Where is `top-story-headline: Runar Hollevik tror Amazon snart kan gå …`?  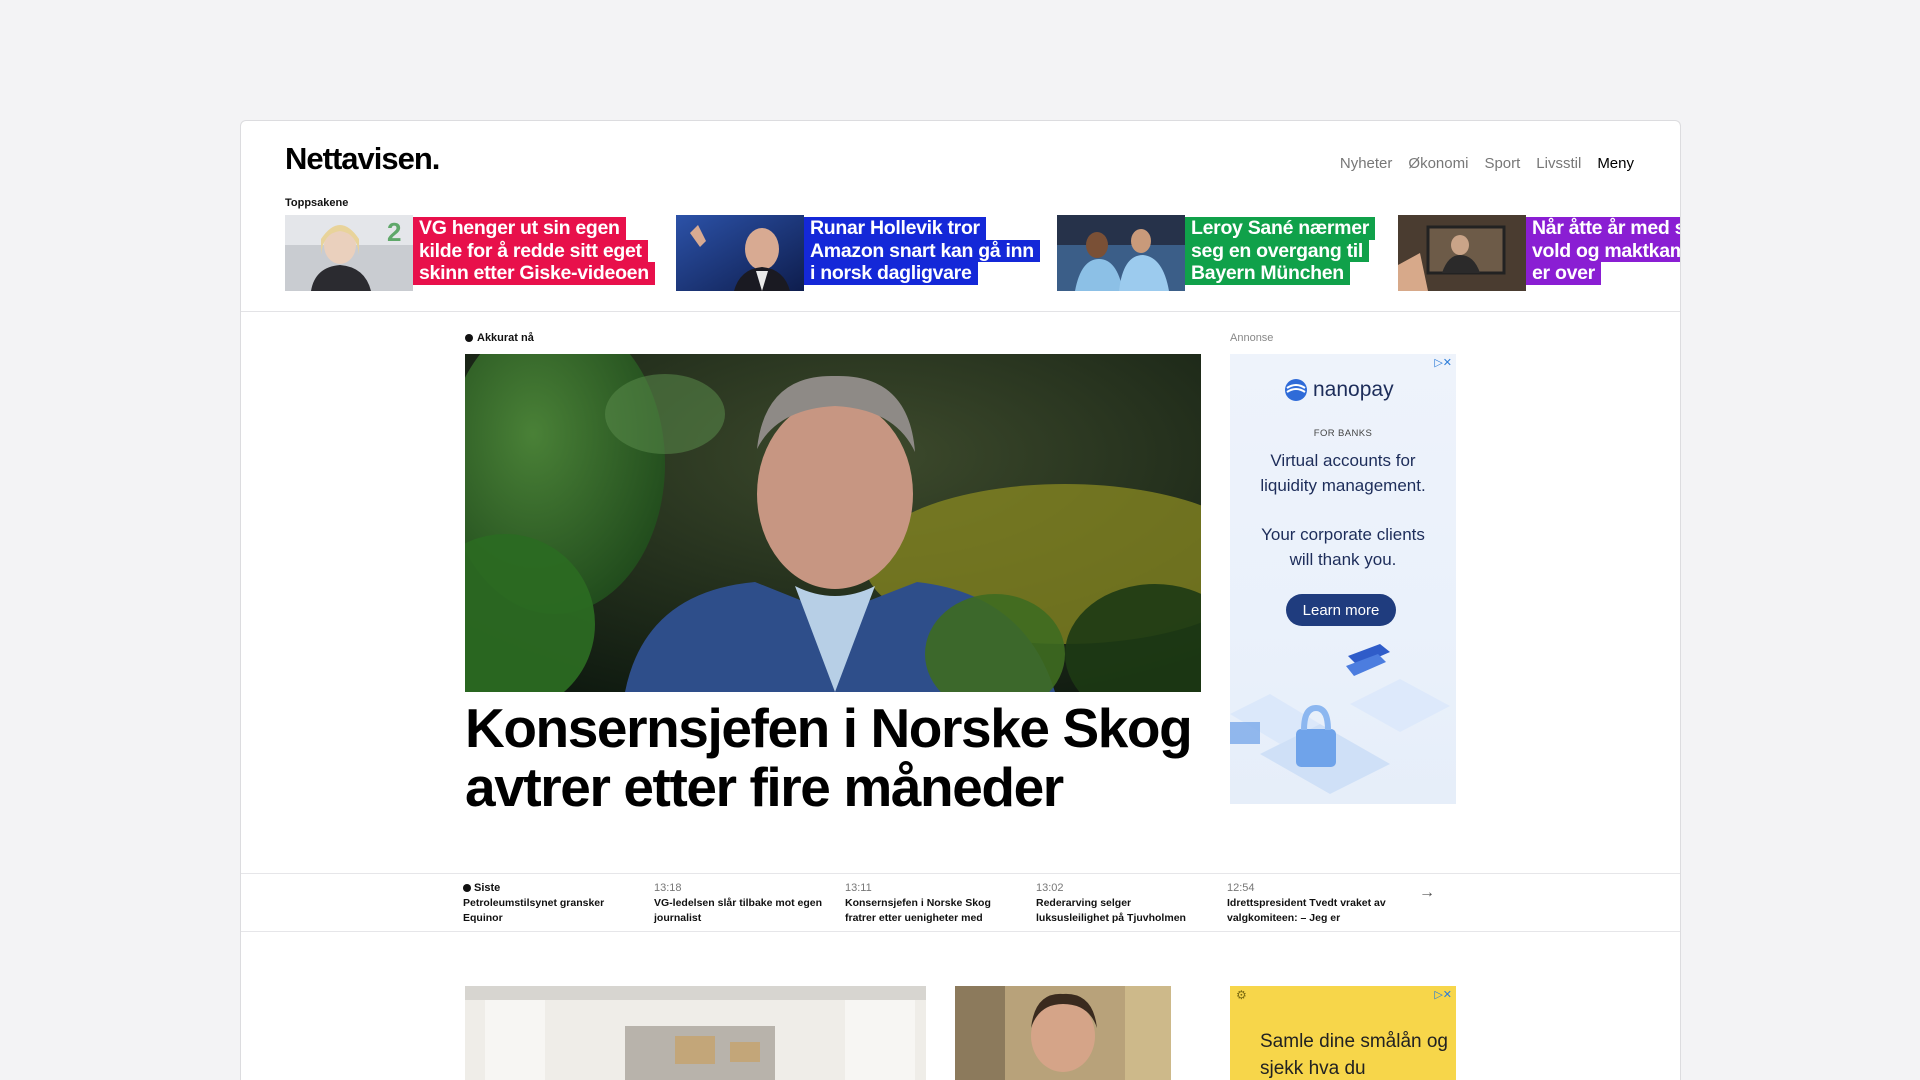
top-story-headline: Runar Hollevik tror Amazon snart kan gå … is located at coordinates (922, 253).